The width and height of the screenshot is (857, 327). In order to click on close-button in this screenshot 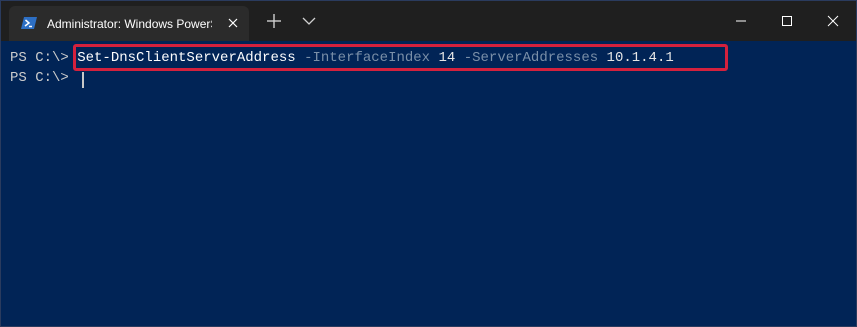, I will do `click(833, 21)`.